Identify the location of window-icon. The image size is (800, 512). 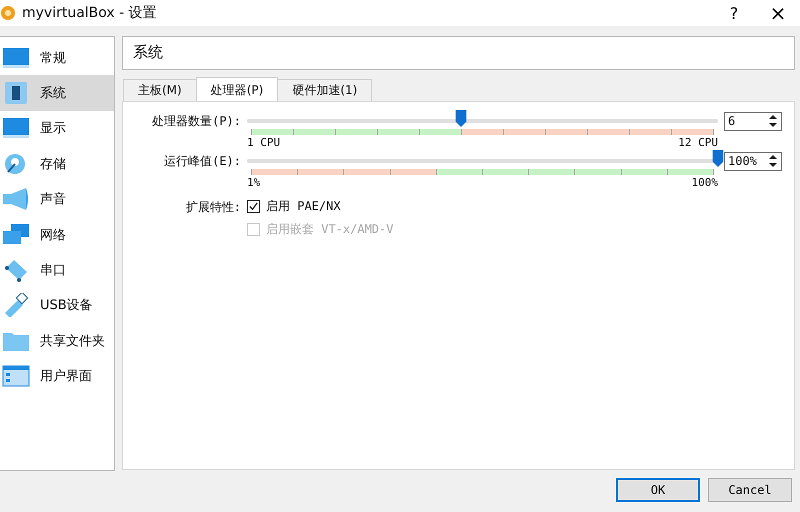
(16, 376).